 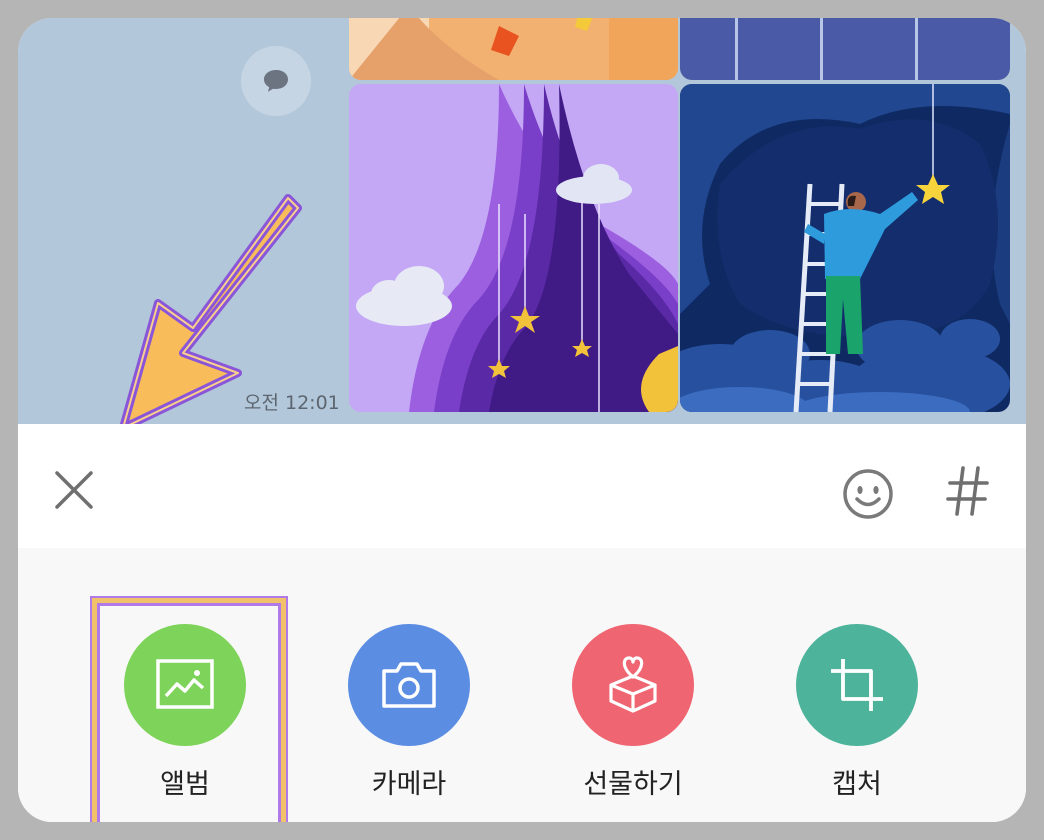 What do you see at coordinates (409, 784) in the screenshot?
I see `camera-label: 카메라` at bounding box center [409, 784].